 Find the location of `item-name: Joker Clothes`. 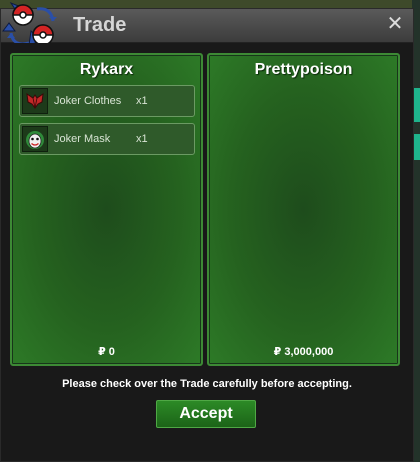

item-name: Joker Clothes is located at coordinates (88, 101).